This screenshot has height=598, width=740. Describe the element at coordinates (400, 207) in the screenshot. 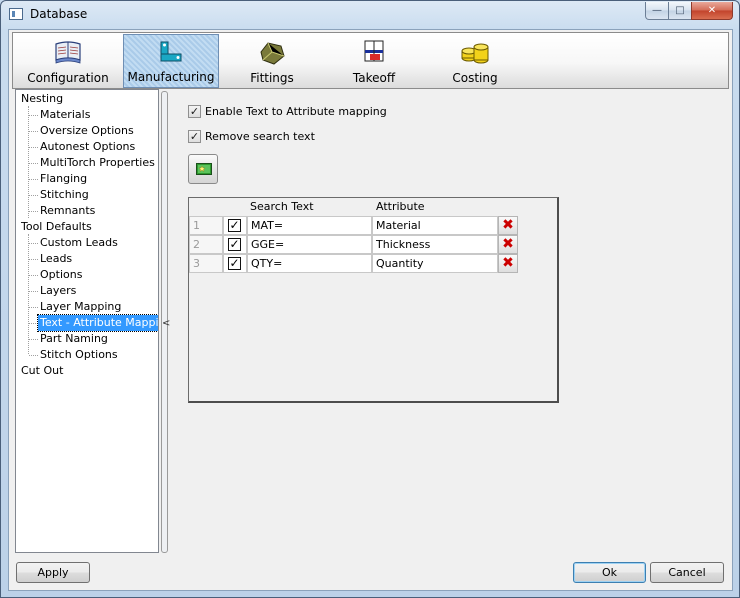

I see `column-header-attribute: Attribute` at that location.